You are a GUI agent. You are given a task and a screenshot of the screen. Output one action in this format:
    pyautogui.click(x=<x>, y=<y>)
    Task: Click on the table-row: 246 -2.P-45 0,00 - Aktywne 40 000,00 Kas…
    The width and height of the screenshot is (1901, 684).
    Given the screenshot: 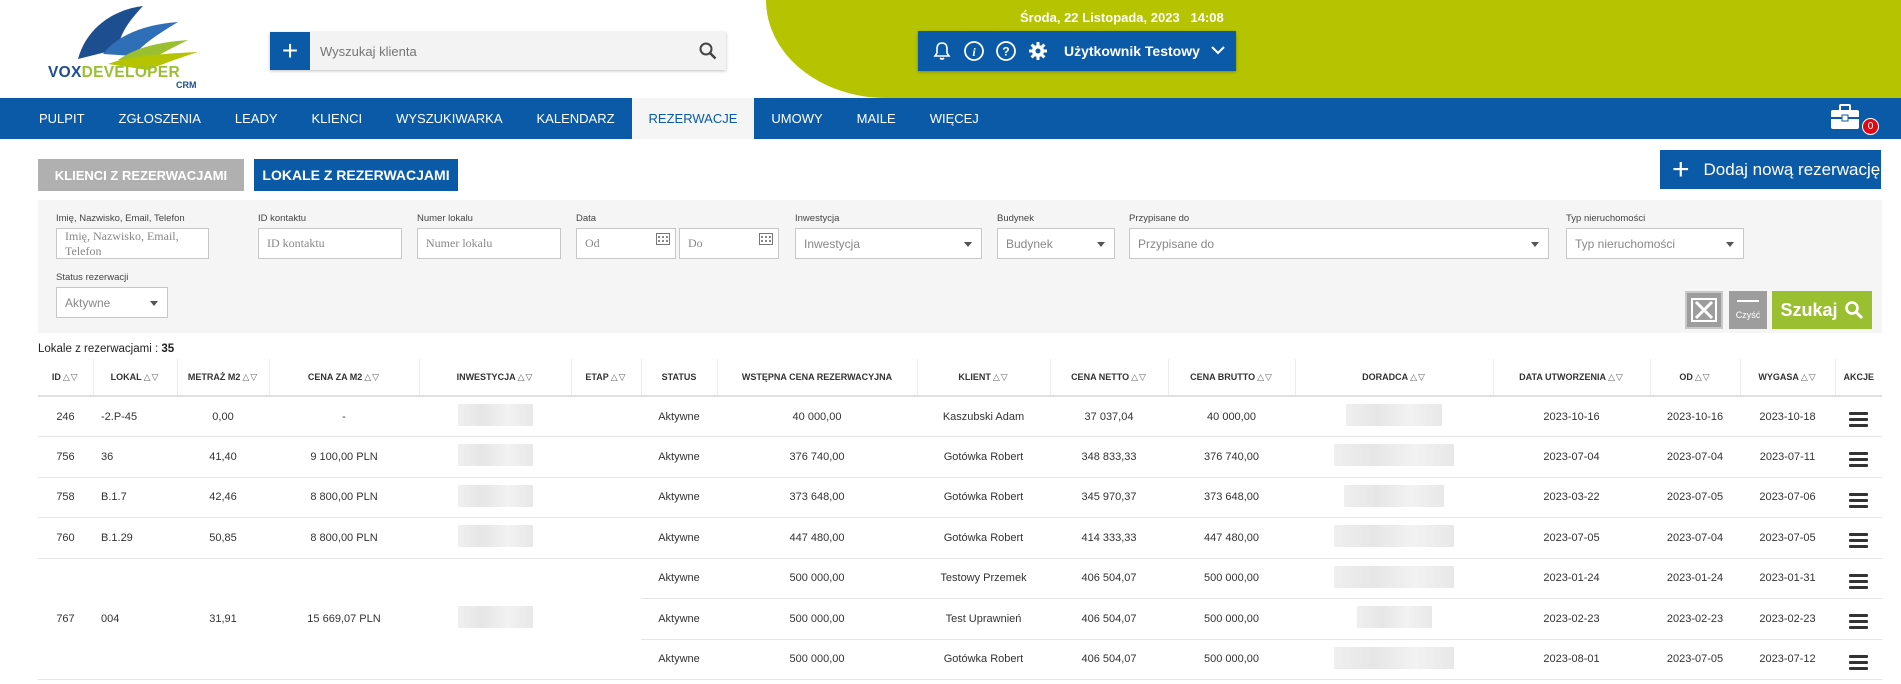 What is the action you would take?
    pyautogui.click(x=960, y=416)
    